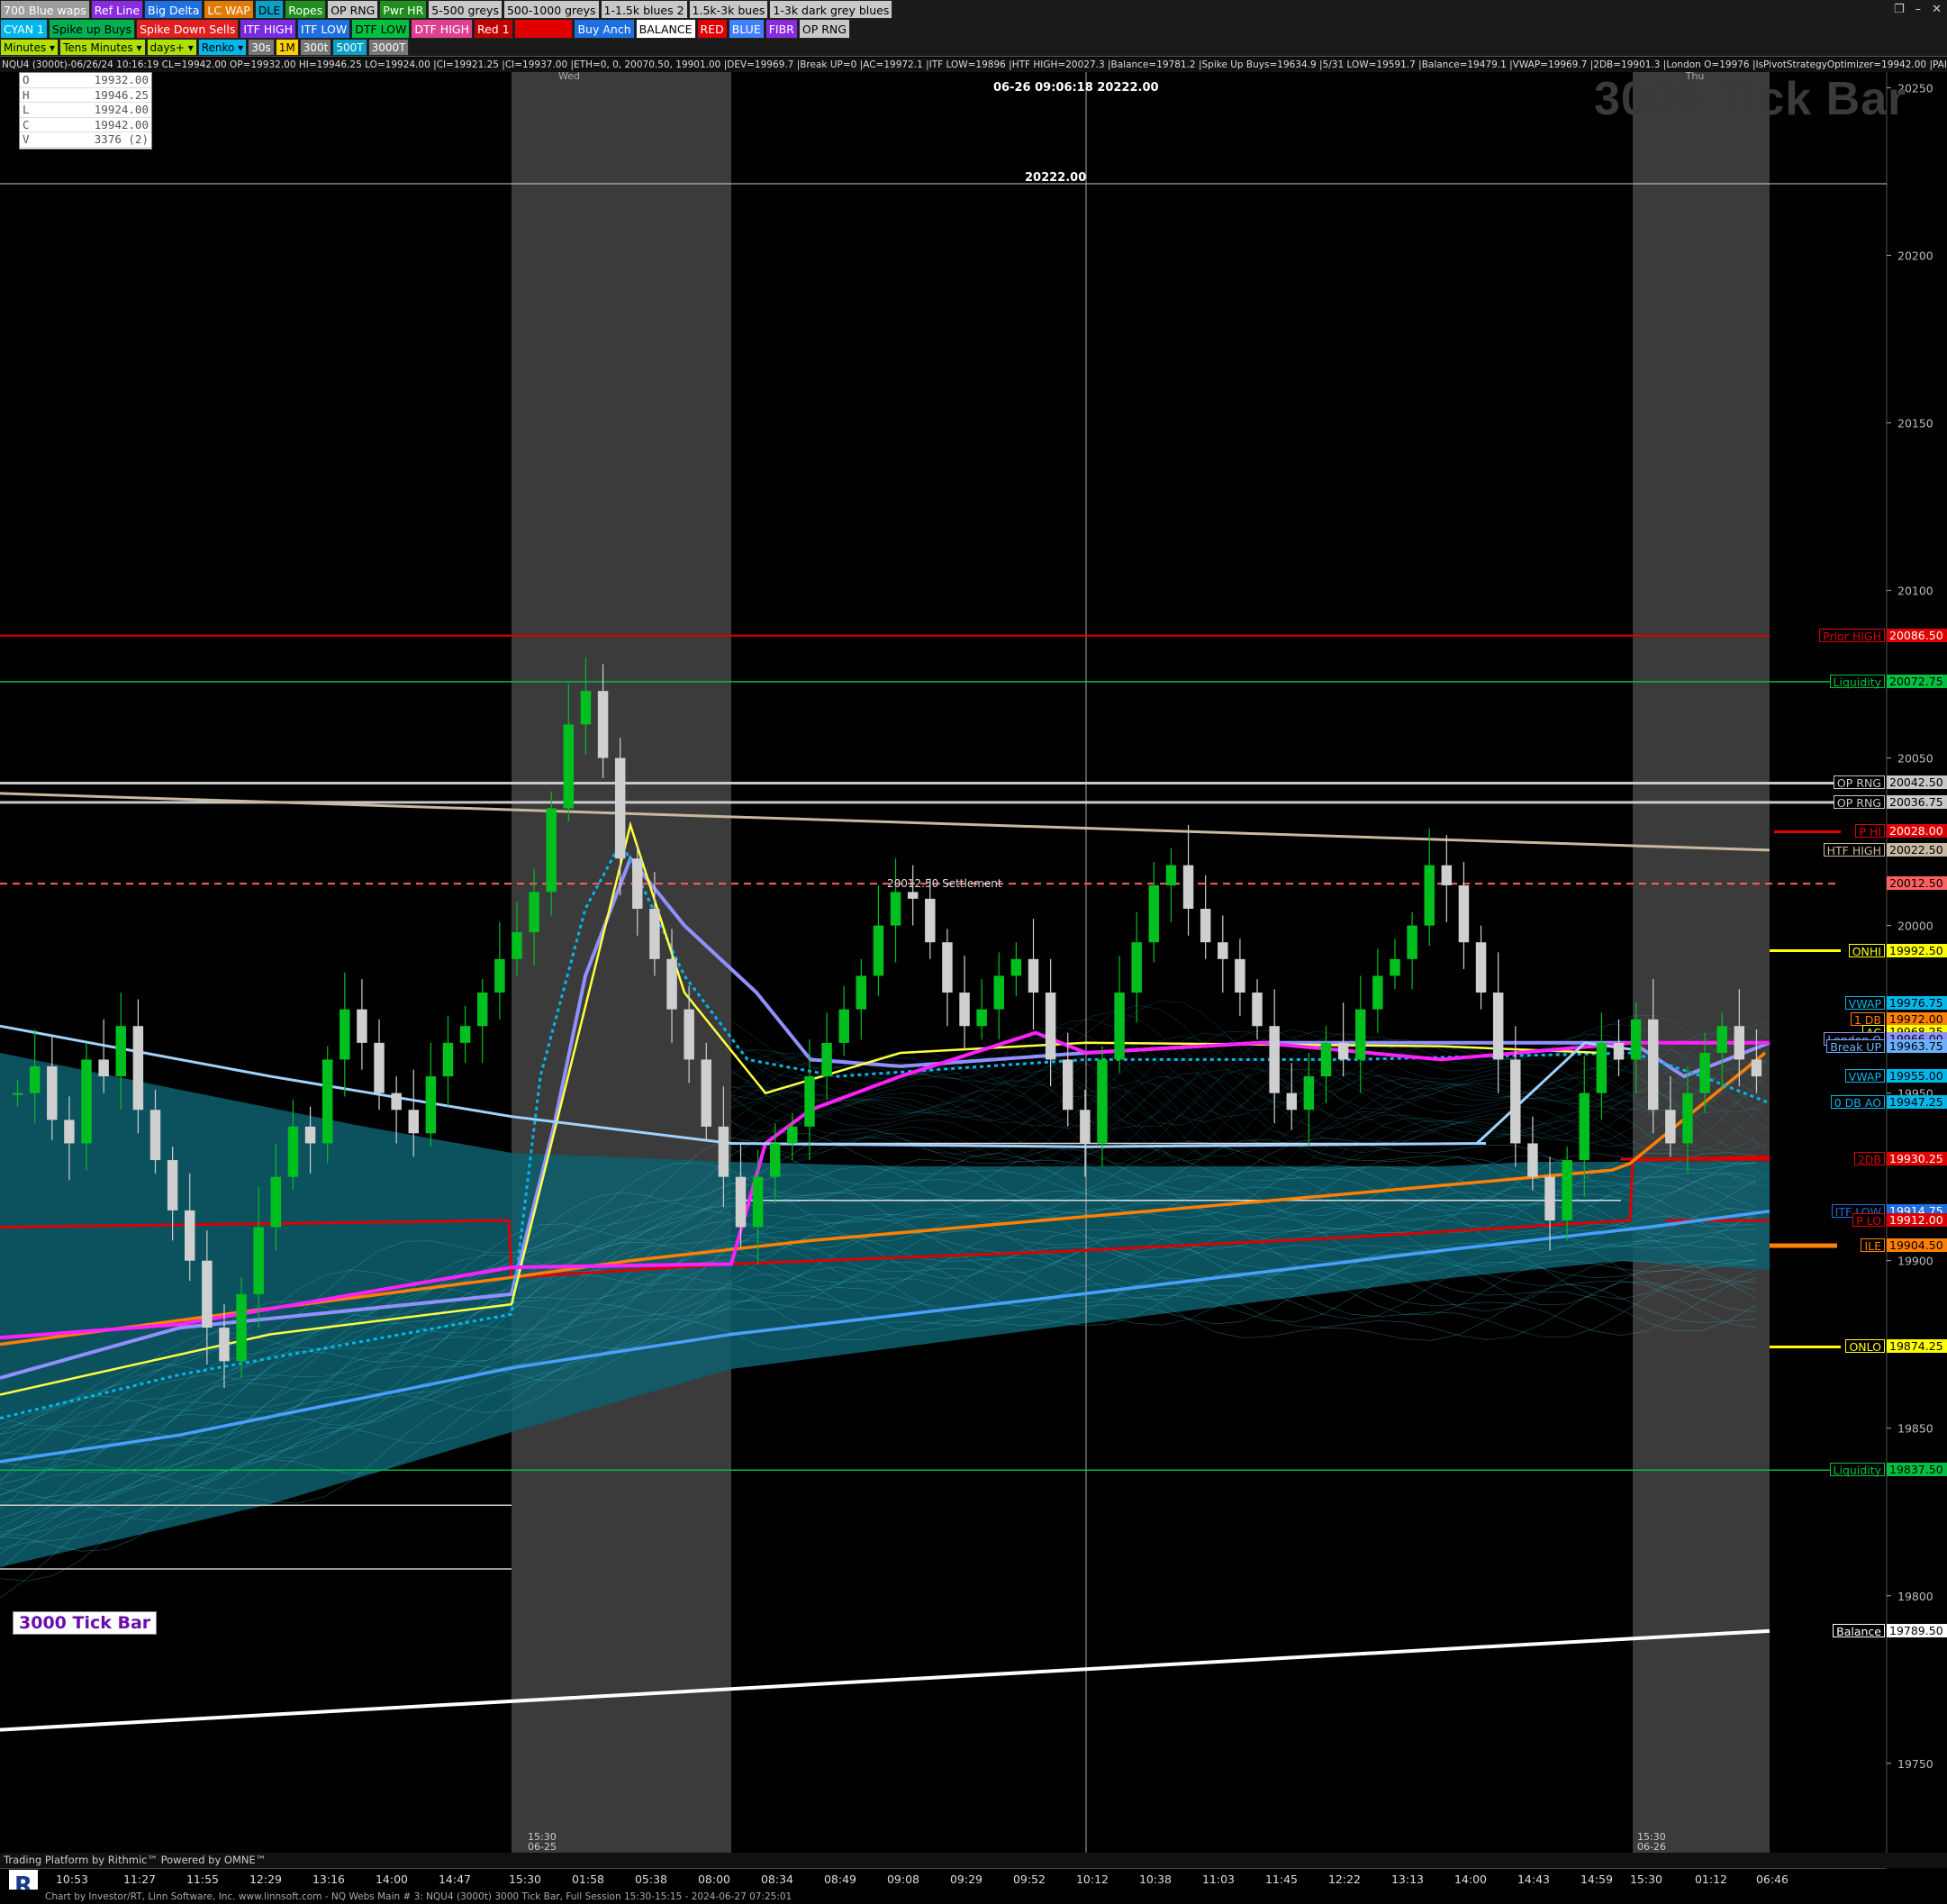 This screenshot has width=1947, height=1904. I want to click on toolbar-button-cyan-1: CYAN 1, so click(24, 29).